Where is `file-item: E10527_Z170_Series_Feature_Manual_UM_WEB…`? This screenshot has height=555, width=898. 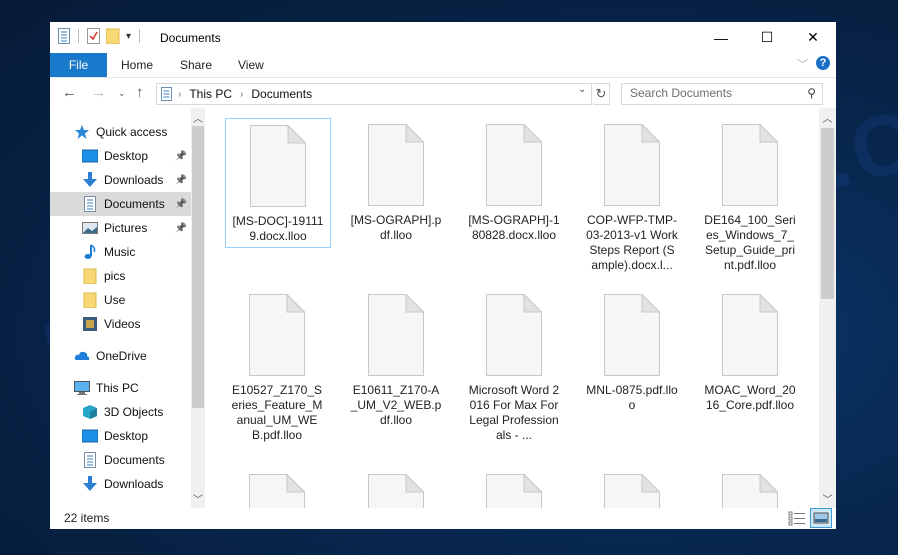 file-item: E10527_Z170_Series_Feature_Manual_UM_WEB… is located at coordinates (277, 365).